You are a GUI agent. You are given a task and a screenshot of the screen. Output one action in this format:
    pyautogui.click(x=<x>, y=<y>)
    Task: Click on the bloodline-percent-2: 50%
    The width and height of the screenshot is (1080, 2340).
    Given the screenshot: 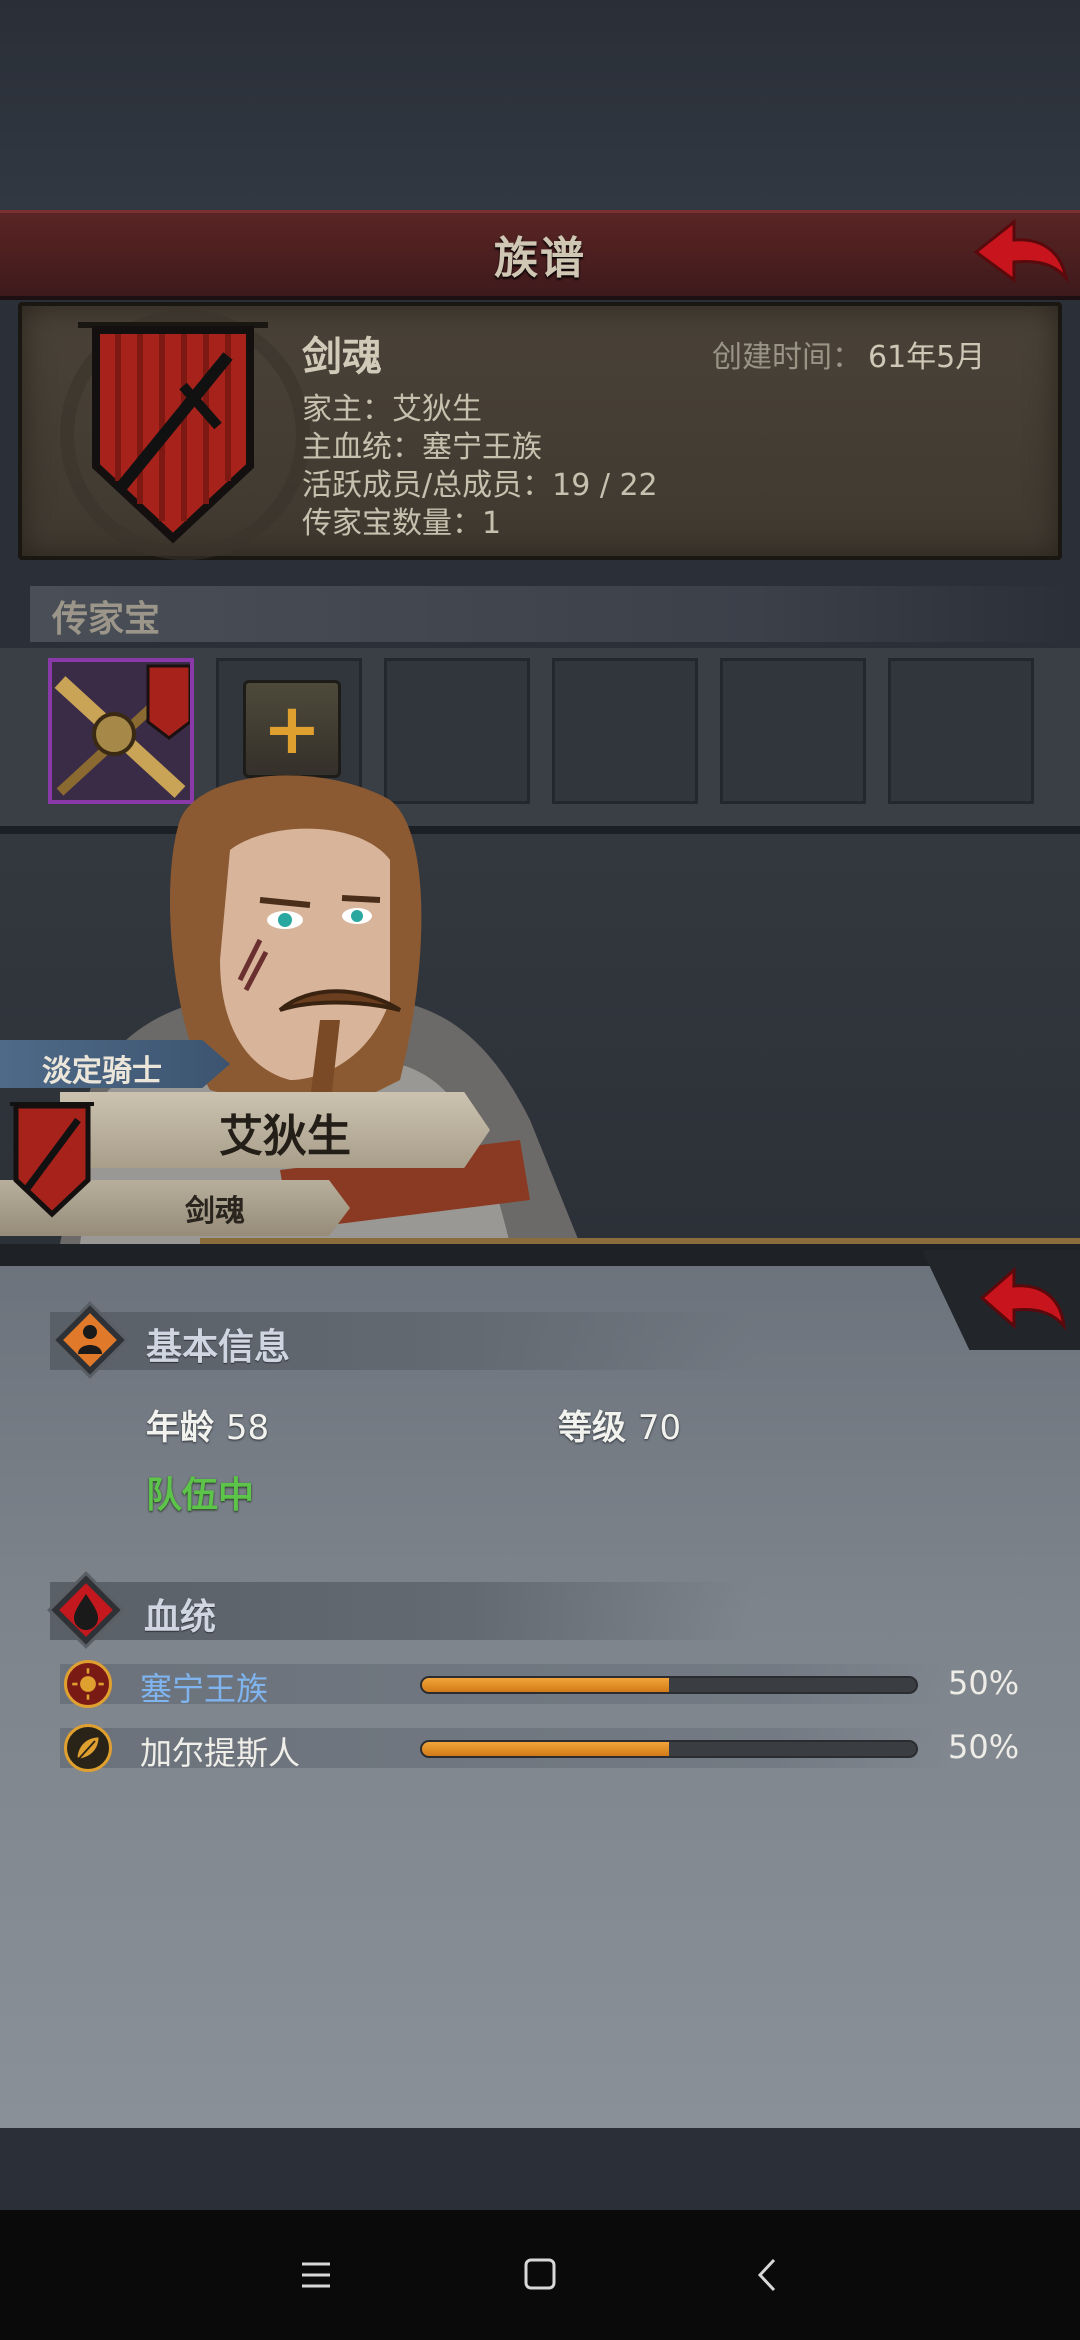 What is the action you would take?
    pyautogui.click(x=984, y=1747)
    